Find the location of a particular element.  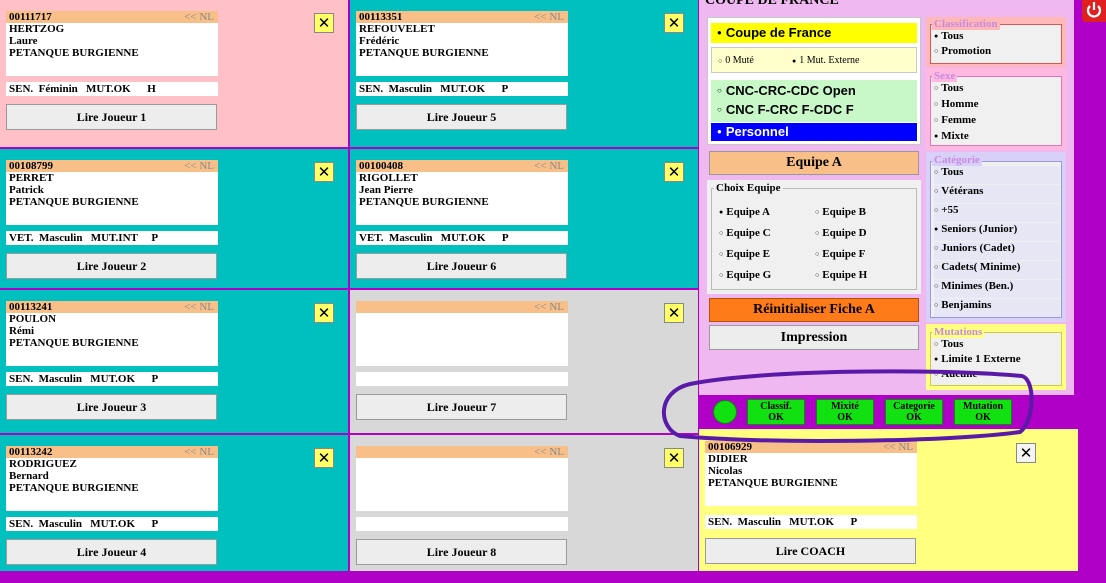

card-header: 00108799 << NL is located at coordinates (112, 166).